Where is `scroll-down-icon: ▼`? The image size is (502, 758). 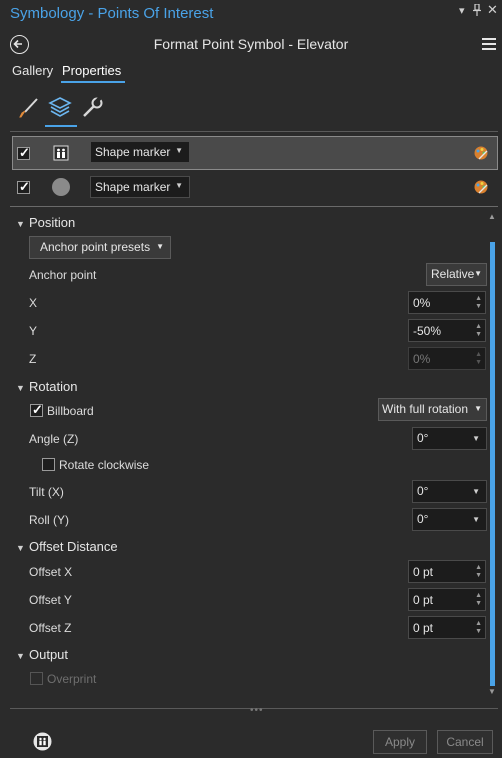
scroll-down-icon: ▼ is located at coordinates (492, 691).